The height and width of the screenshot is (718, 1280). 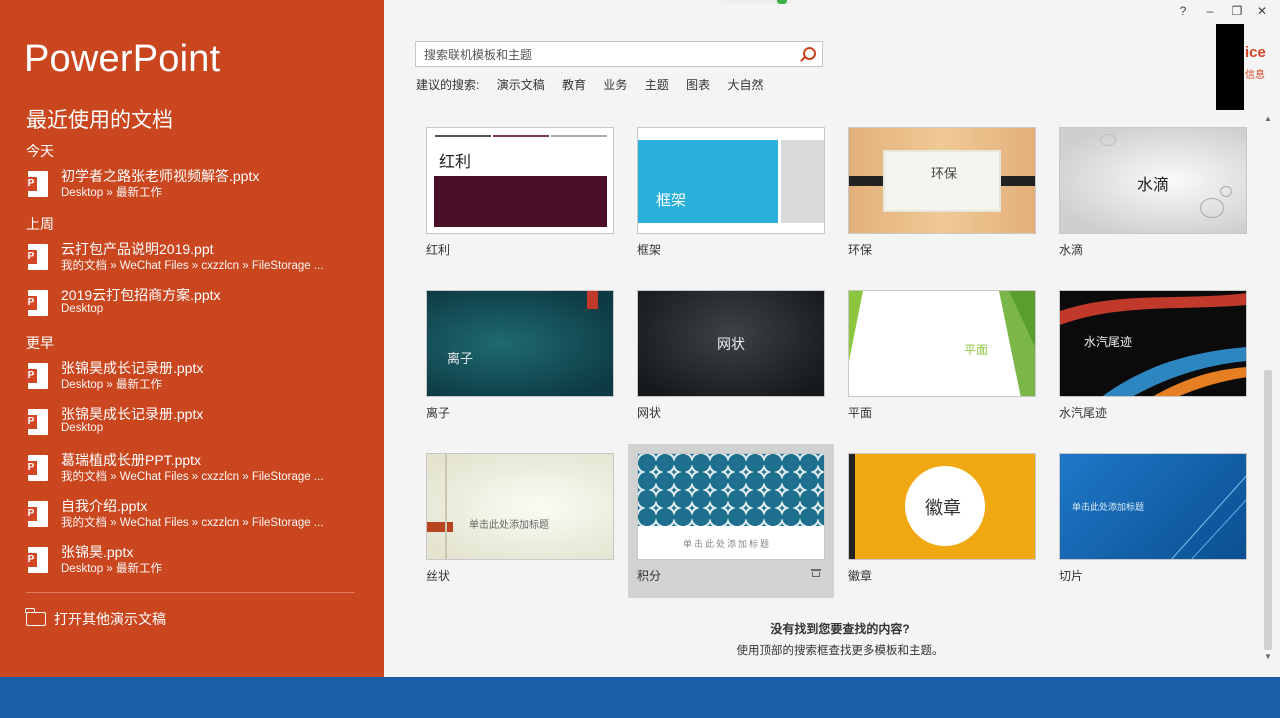 What do you see at coordinates (196, 379) in the screenshot?
I see `recent-doc-item: 张锦昊成长记录册.pptx Desktop » 最新工作` at bounding box center [196, 379].